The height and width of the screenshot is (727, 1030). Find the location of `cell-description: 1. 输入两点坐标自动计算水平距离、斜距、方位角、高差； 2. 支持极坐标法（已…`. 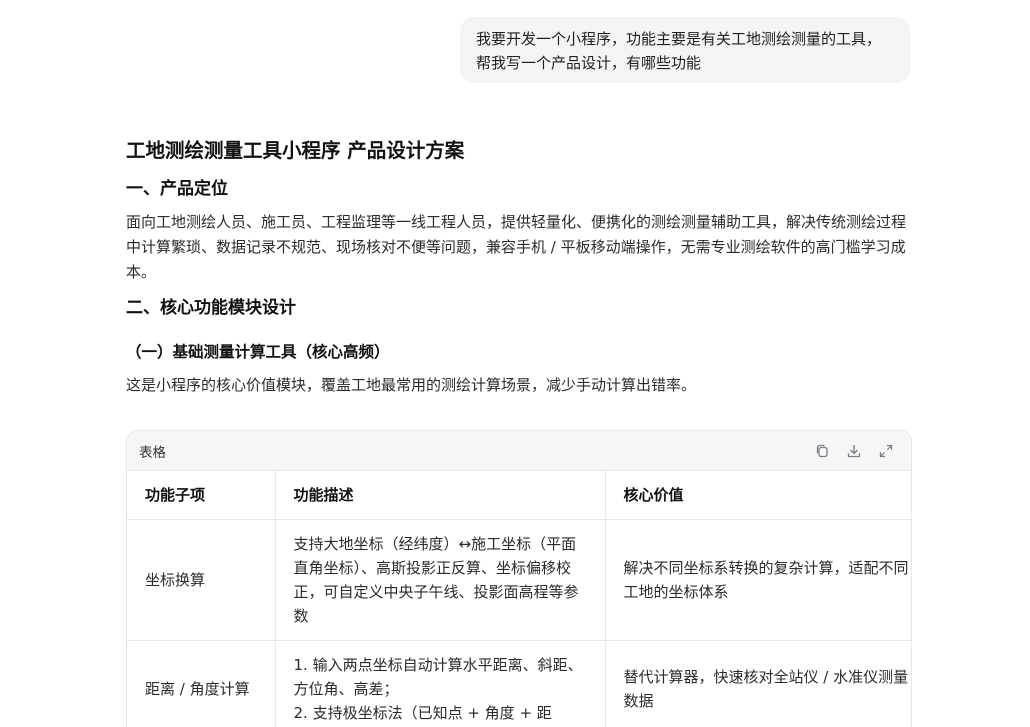

cell-description: 1. 输入两点坐标自动计算水平距离、斜距、方位角、高差； 2. 支持极坐标法（已… is located at coordinates (440, 683).